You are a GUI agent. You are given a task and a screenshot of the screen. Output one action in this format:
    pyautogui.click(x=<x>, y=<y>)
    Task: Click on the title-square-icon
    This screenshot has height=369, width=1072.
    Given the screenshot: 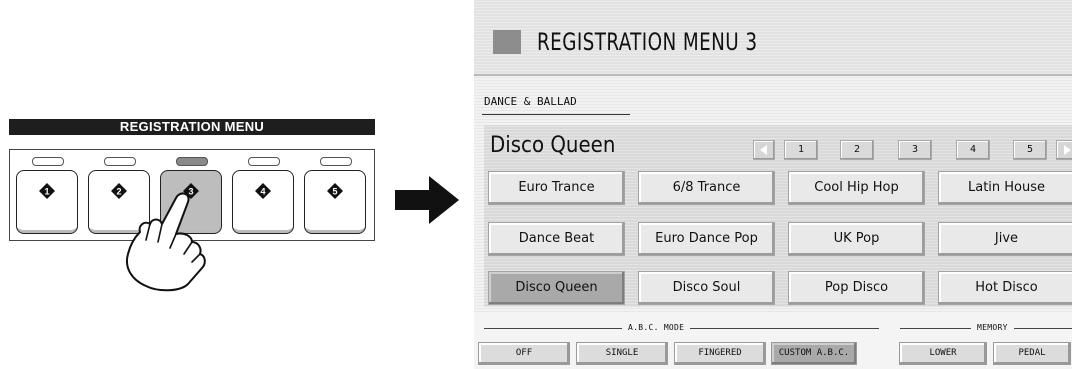 What is the action you would take?
    pyautogui.click(x=507, y=42)
    